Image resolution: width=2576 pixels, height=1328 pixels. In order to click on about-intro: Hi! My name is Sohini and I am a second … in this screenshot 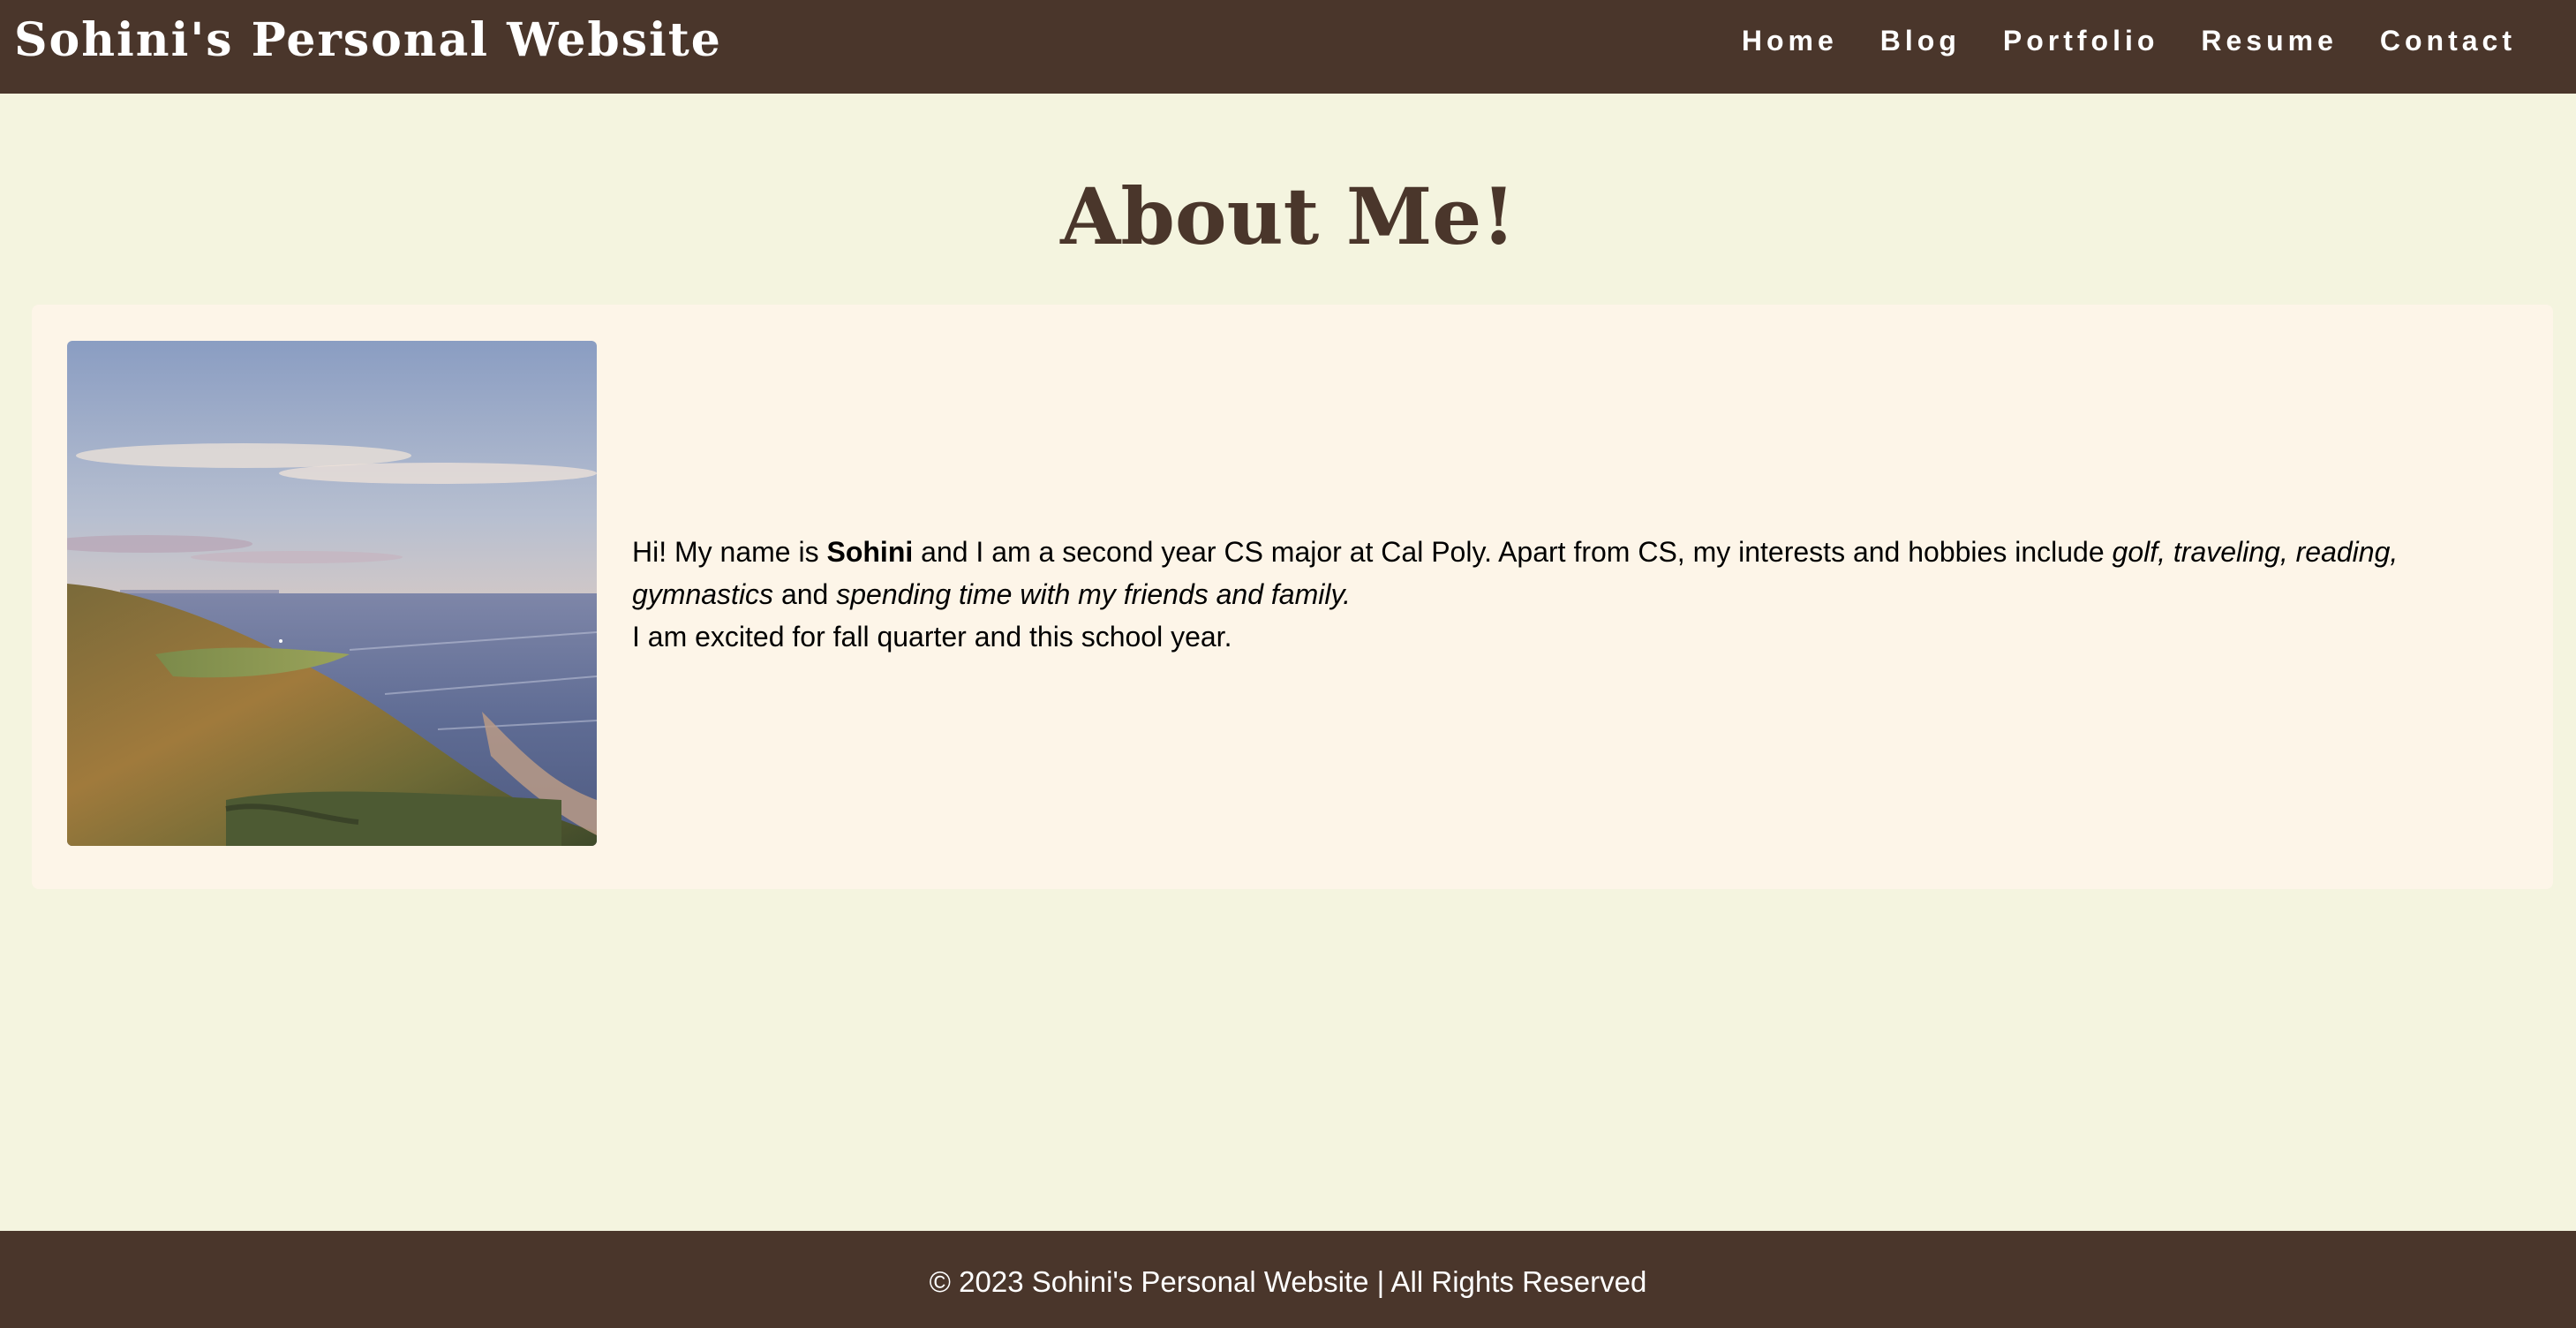, I will do `click(1550, 573)`.